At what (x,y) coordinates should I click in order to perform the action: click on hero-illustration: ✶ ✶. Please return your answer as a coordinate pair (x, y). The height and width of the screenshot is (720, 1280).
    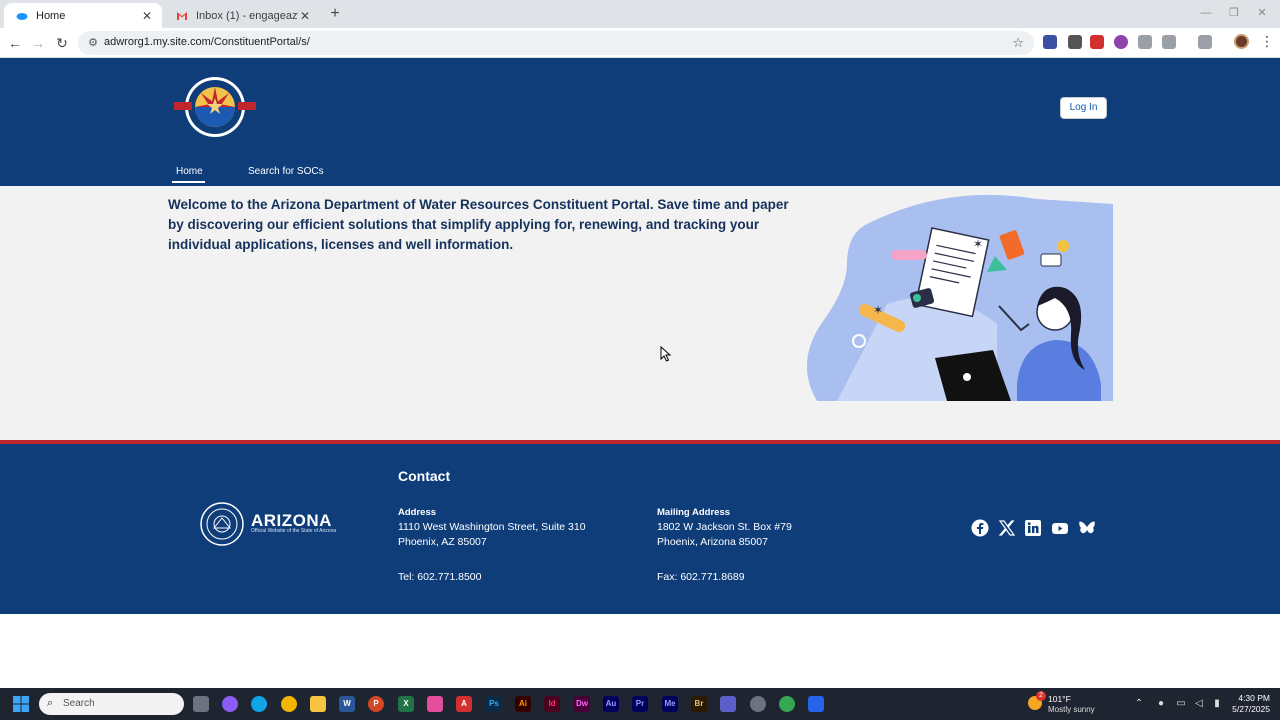
    Looking at the image, I should click on (960, 297).